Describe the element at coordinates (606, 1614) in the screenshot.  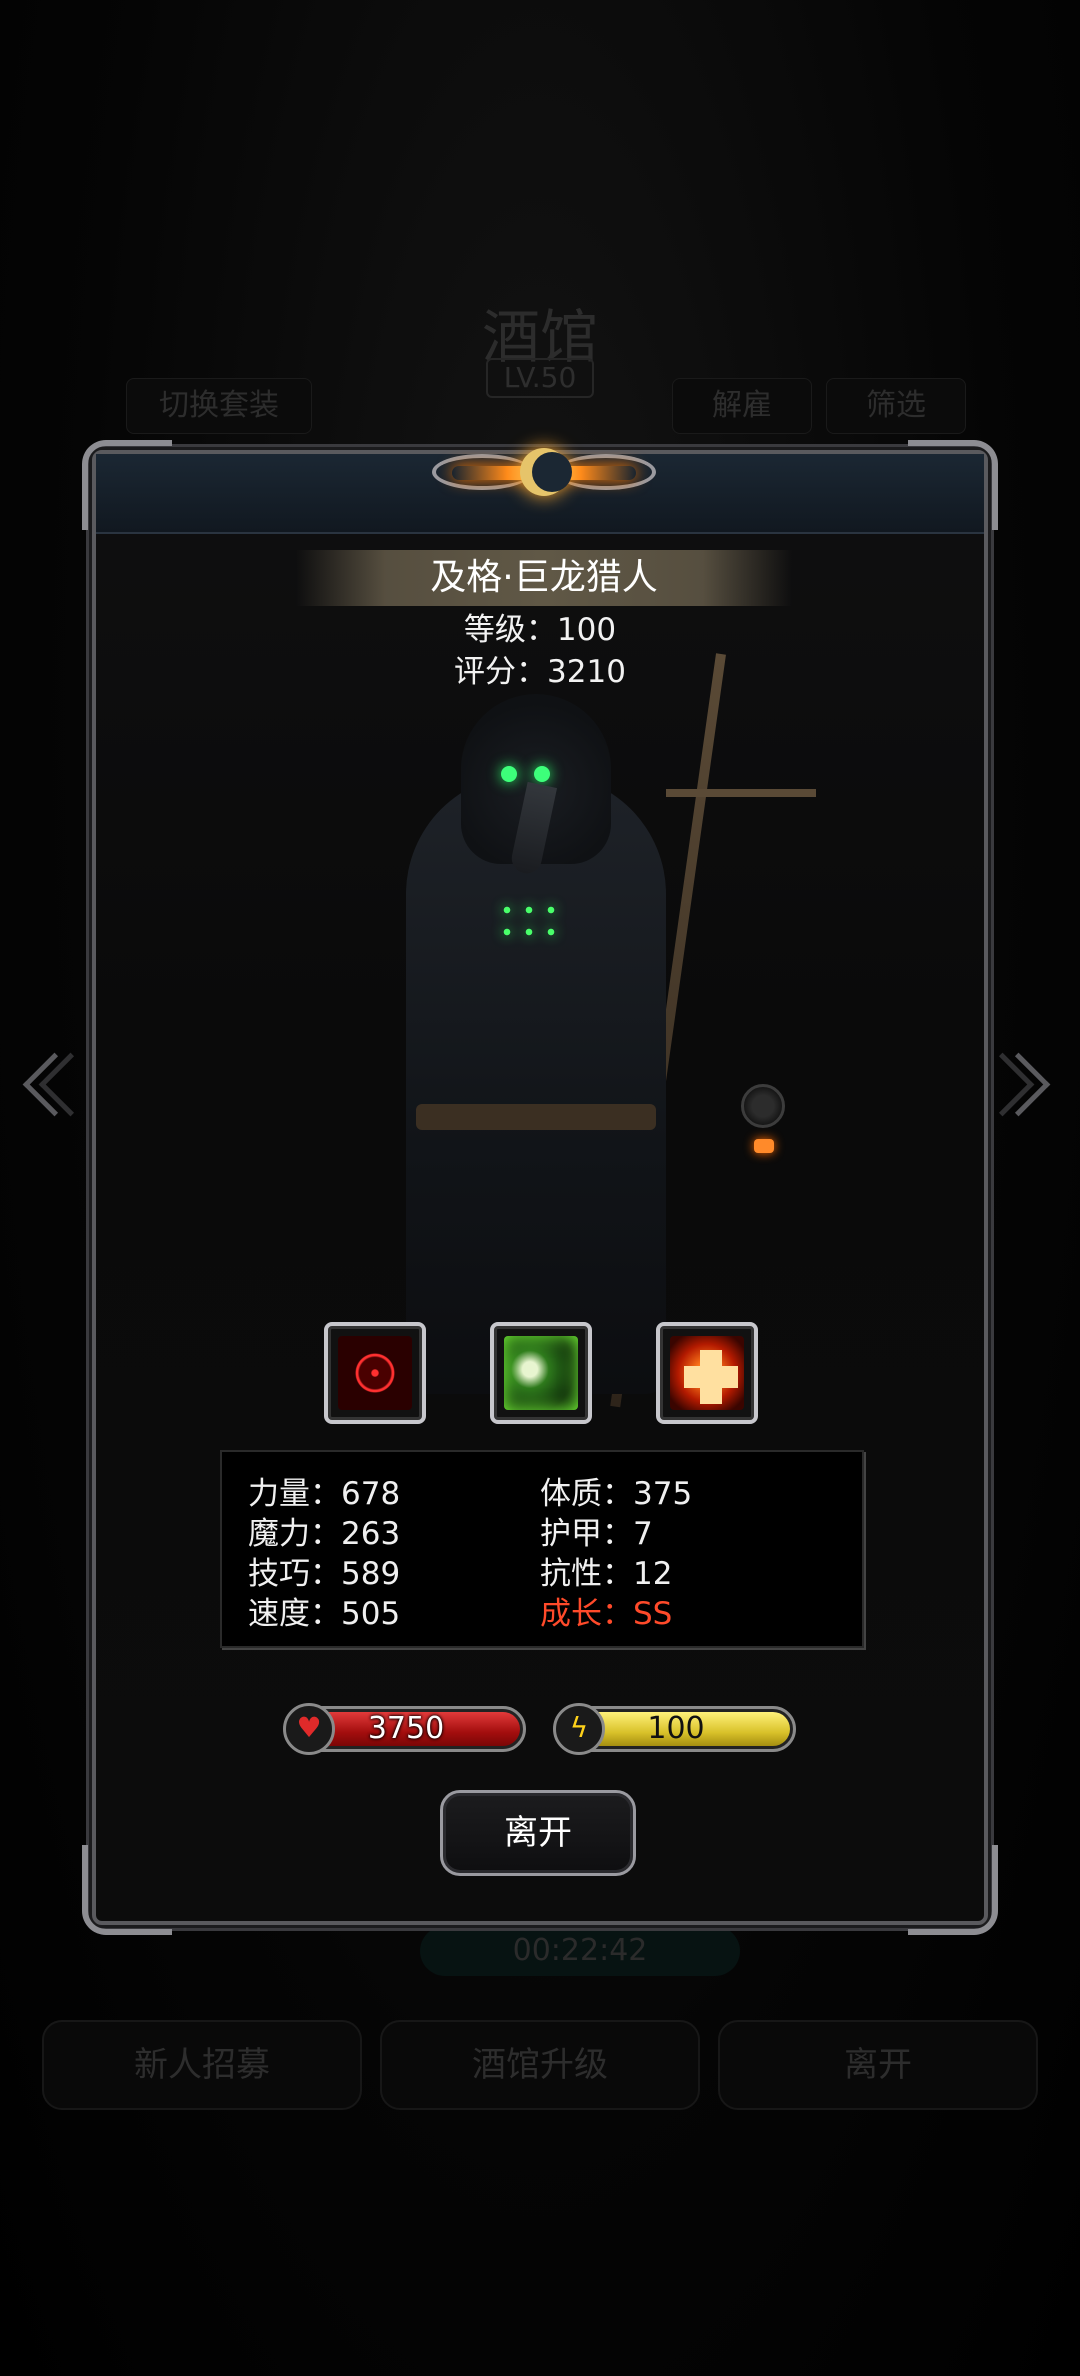
I see `stat-growth: 成长：SS` at that location.